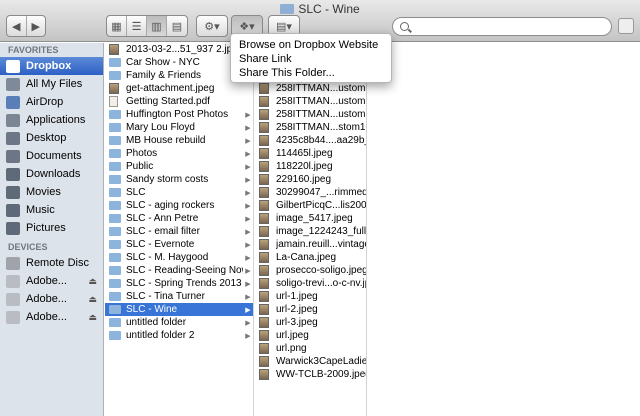 The image size is (640, 416). What do you see at coordinates (310, 283) in the screenshot?
I see `file-row: soligo-trevi...o-c-nv.jpeg` at bounding box center [310, 283].